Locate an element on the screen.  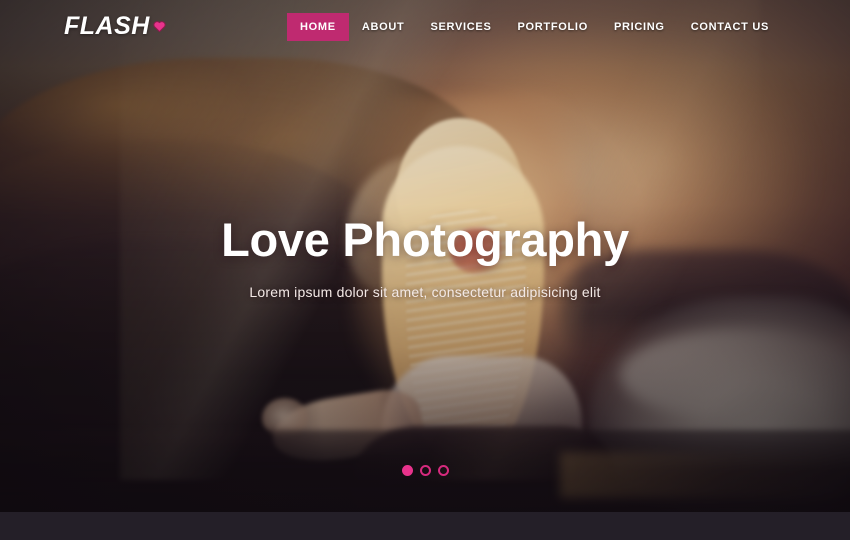
nav-item-pricing: PRICING is located at coordinates (639, 27).